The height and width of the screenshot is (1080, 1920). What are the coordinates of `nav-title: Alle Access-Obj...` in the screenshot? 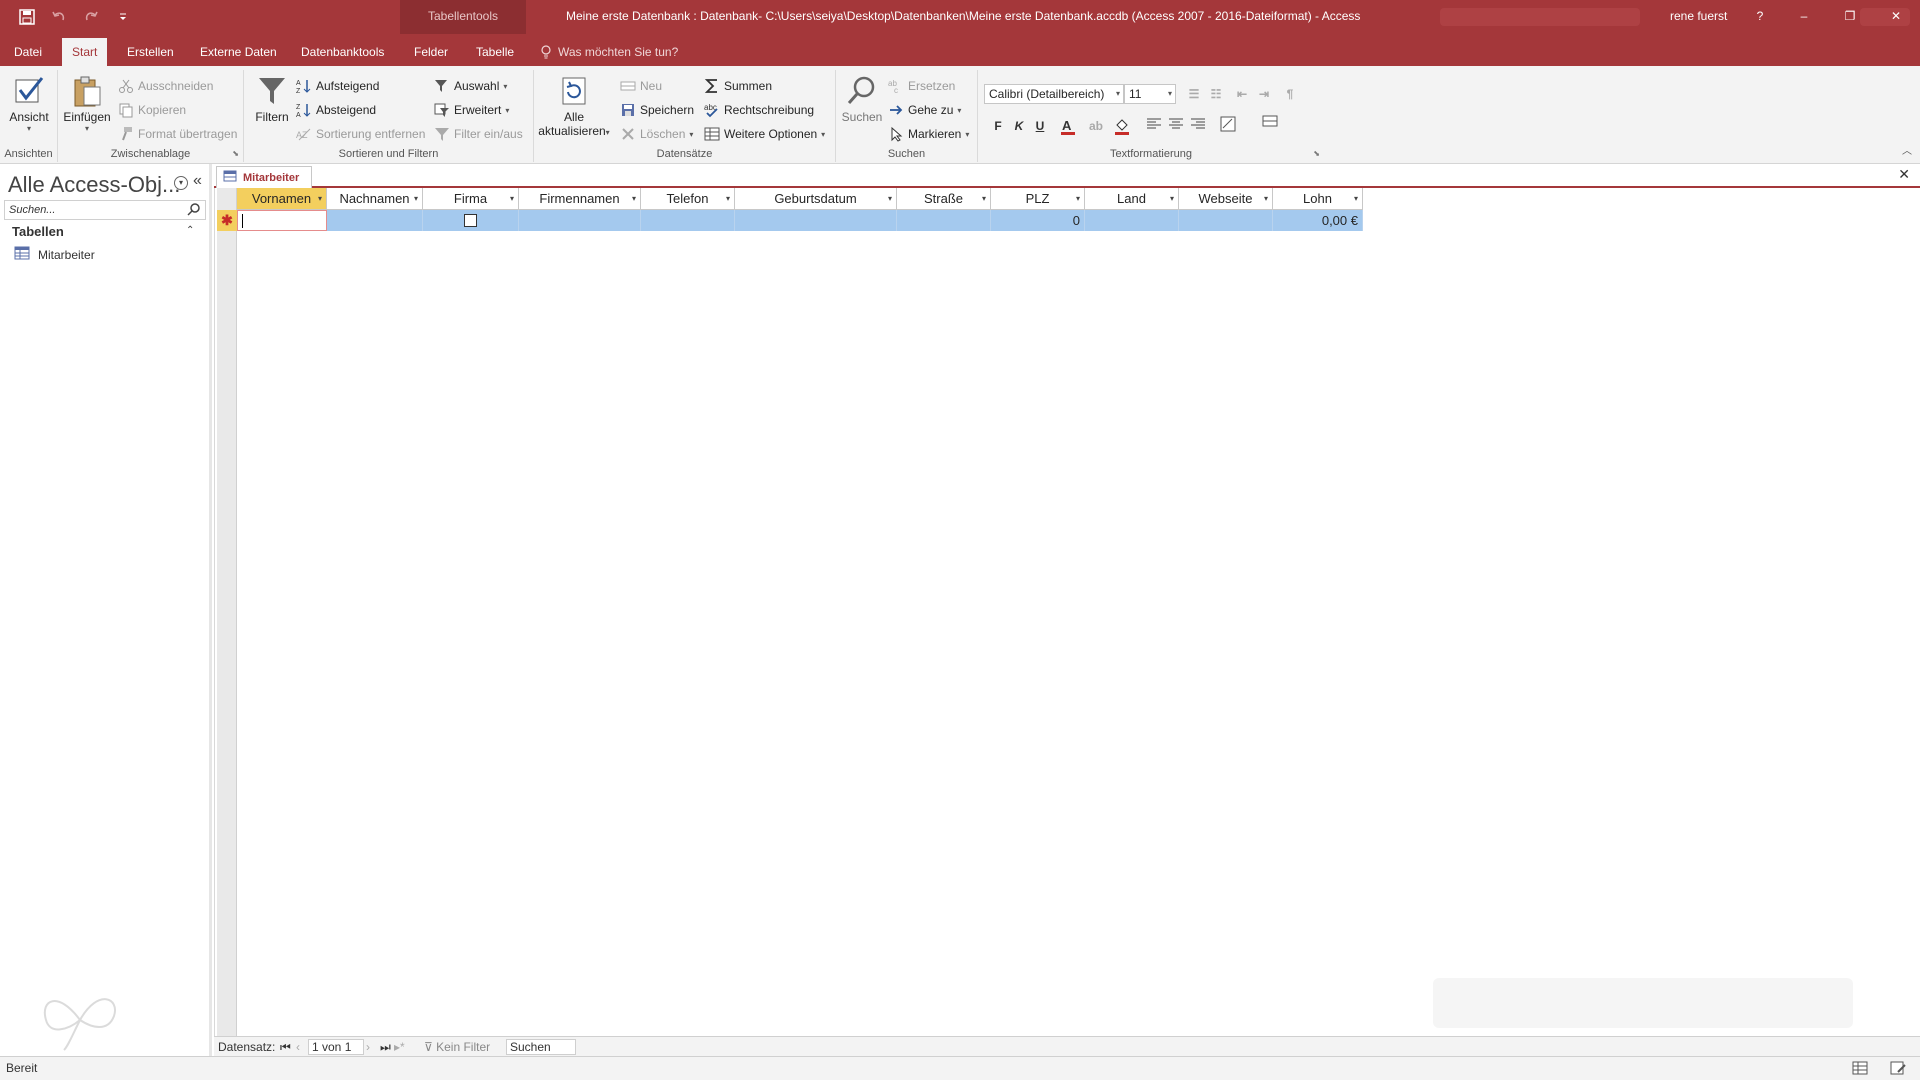 It's located at (94, 185).